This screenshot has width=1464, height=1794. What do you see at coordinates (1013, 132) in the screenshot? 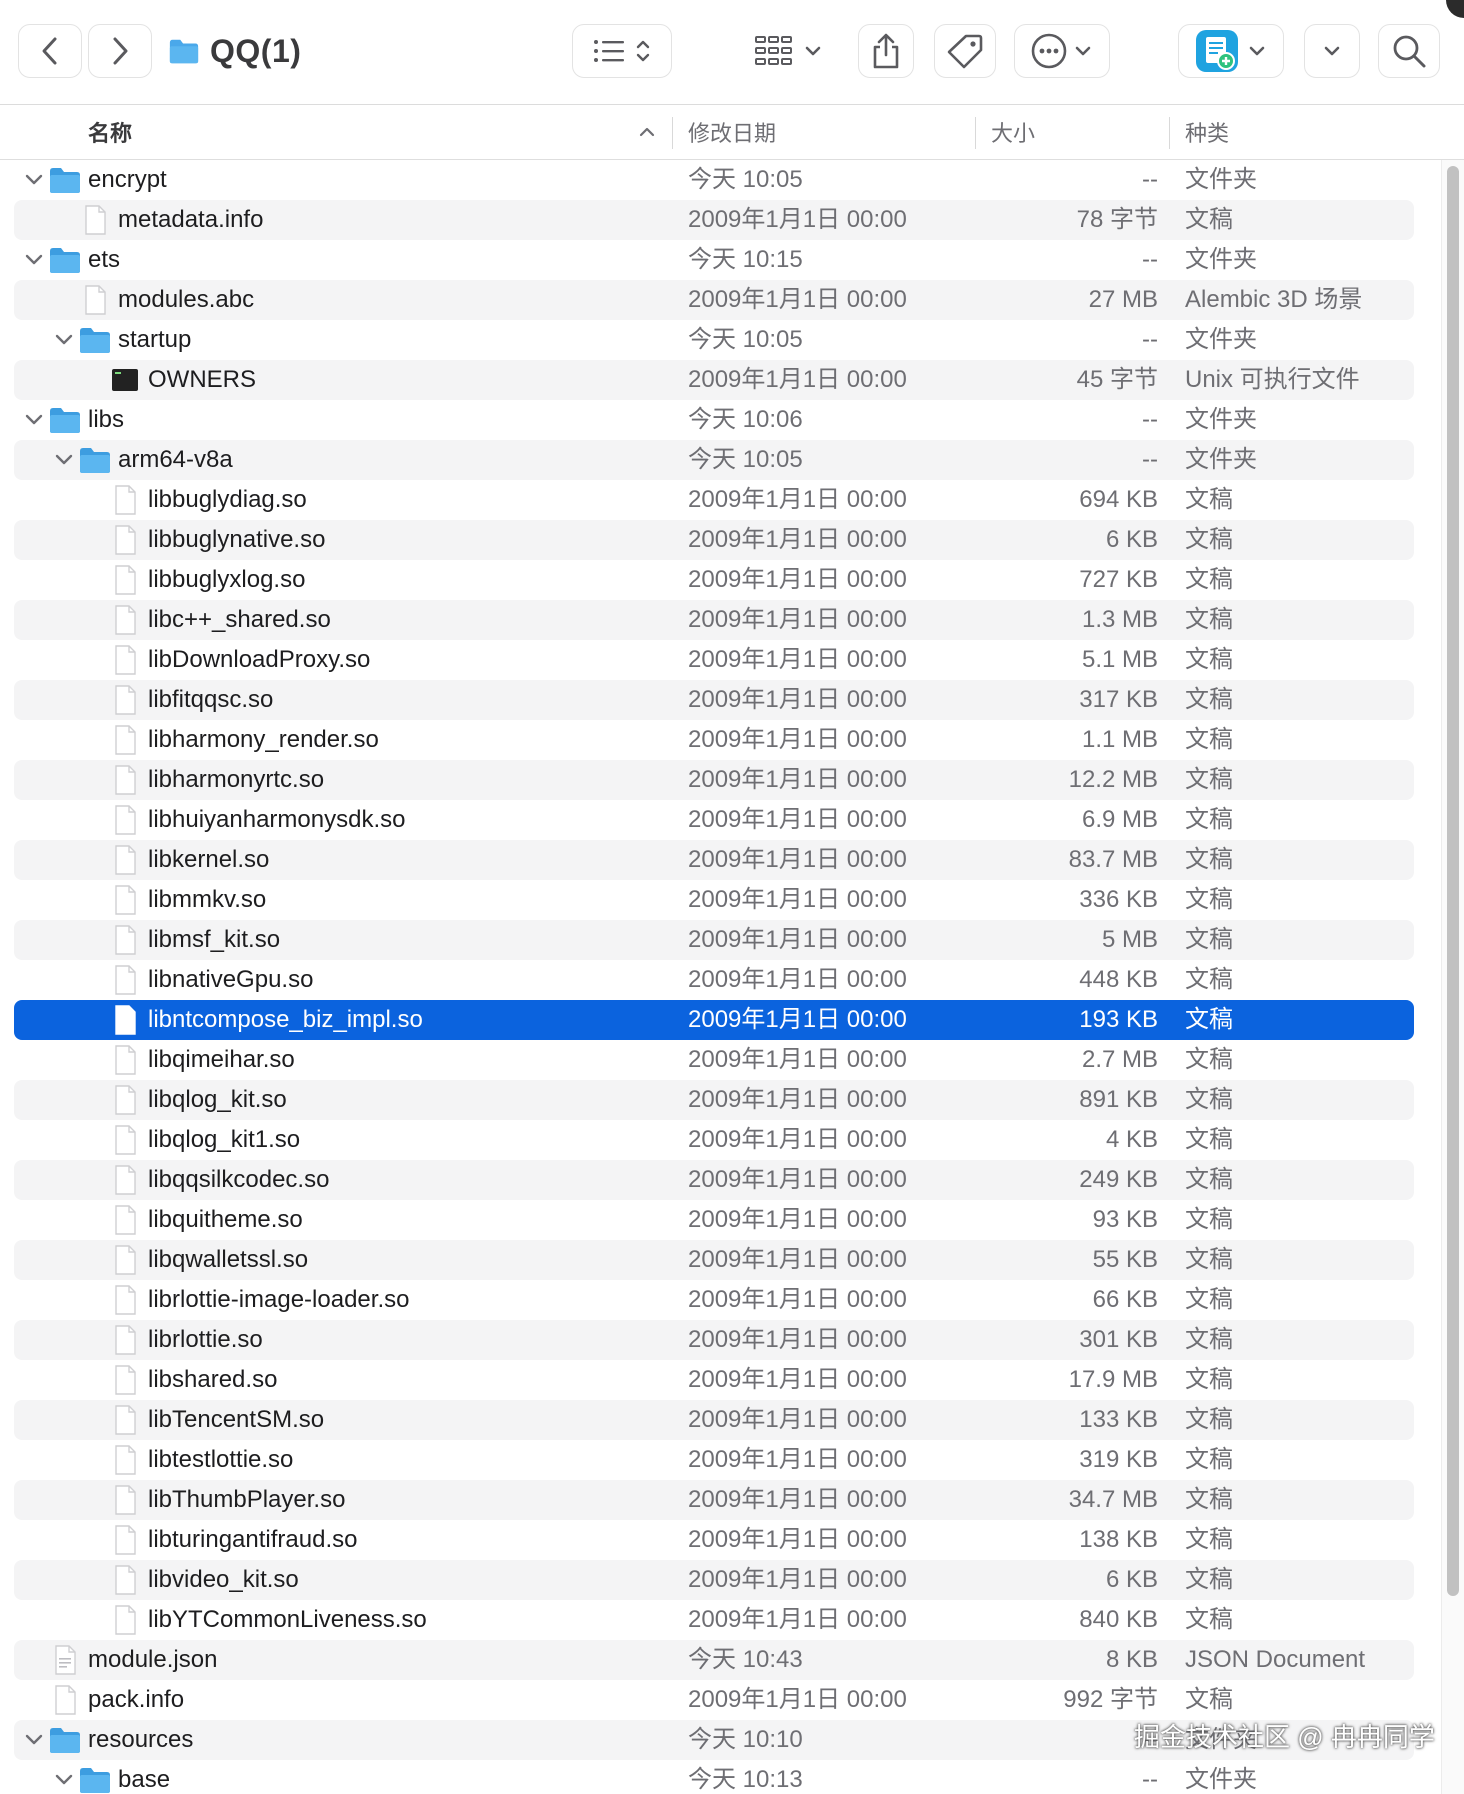
I see `column-size-header: 大小` at bounding box center [1013, 132].